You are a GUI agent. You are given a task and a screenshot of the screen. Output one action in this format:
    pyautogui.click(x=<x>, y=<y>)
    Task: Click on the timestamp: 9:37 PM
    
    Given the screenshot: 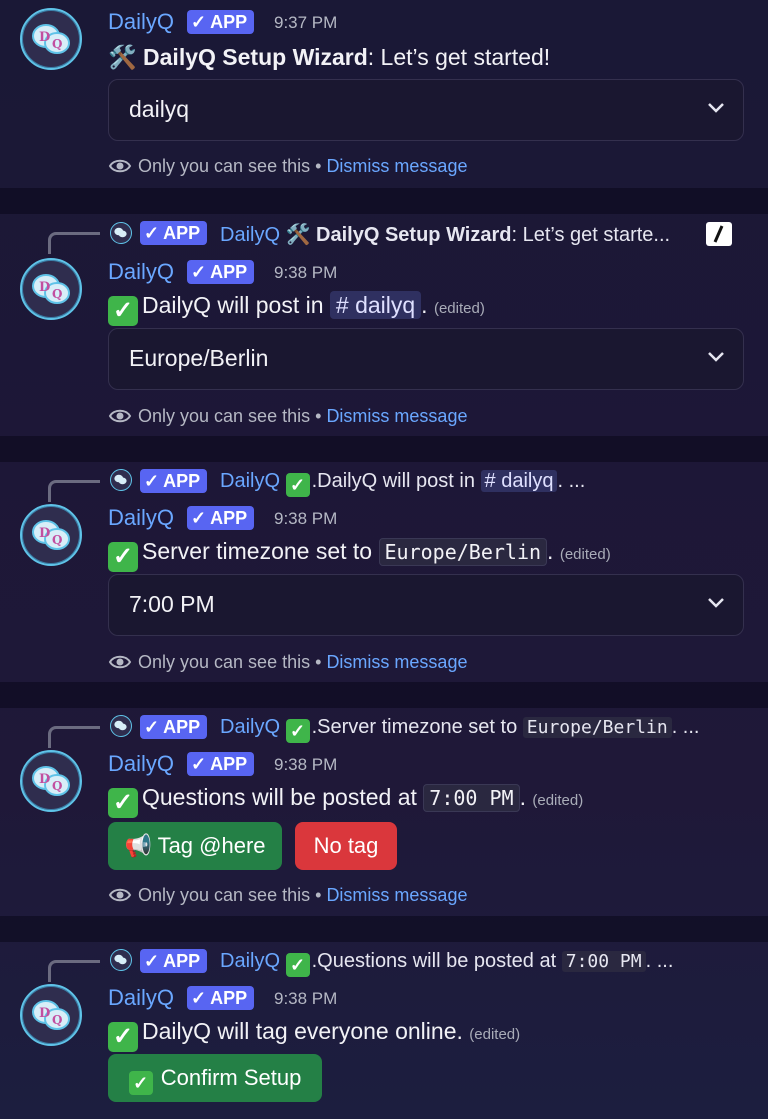 What is the action you would take?
    pyautogui.click(x=306, y=22)
    